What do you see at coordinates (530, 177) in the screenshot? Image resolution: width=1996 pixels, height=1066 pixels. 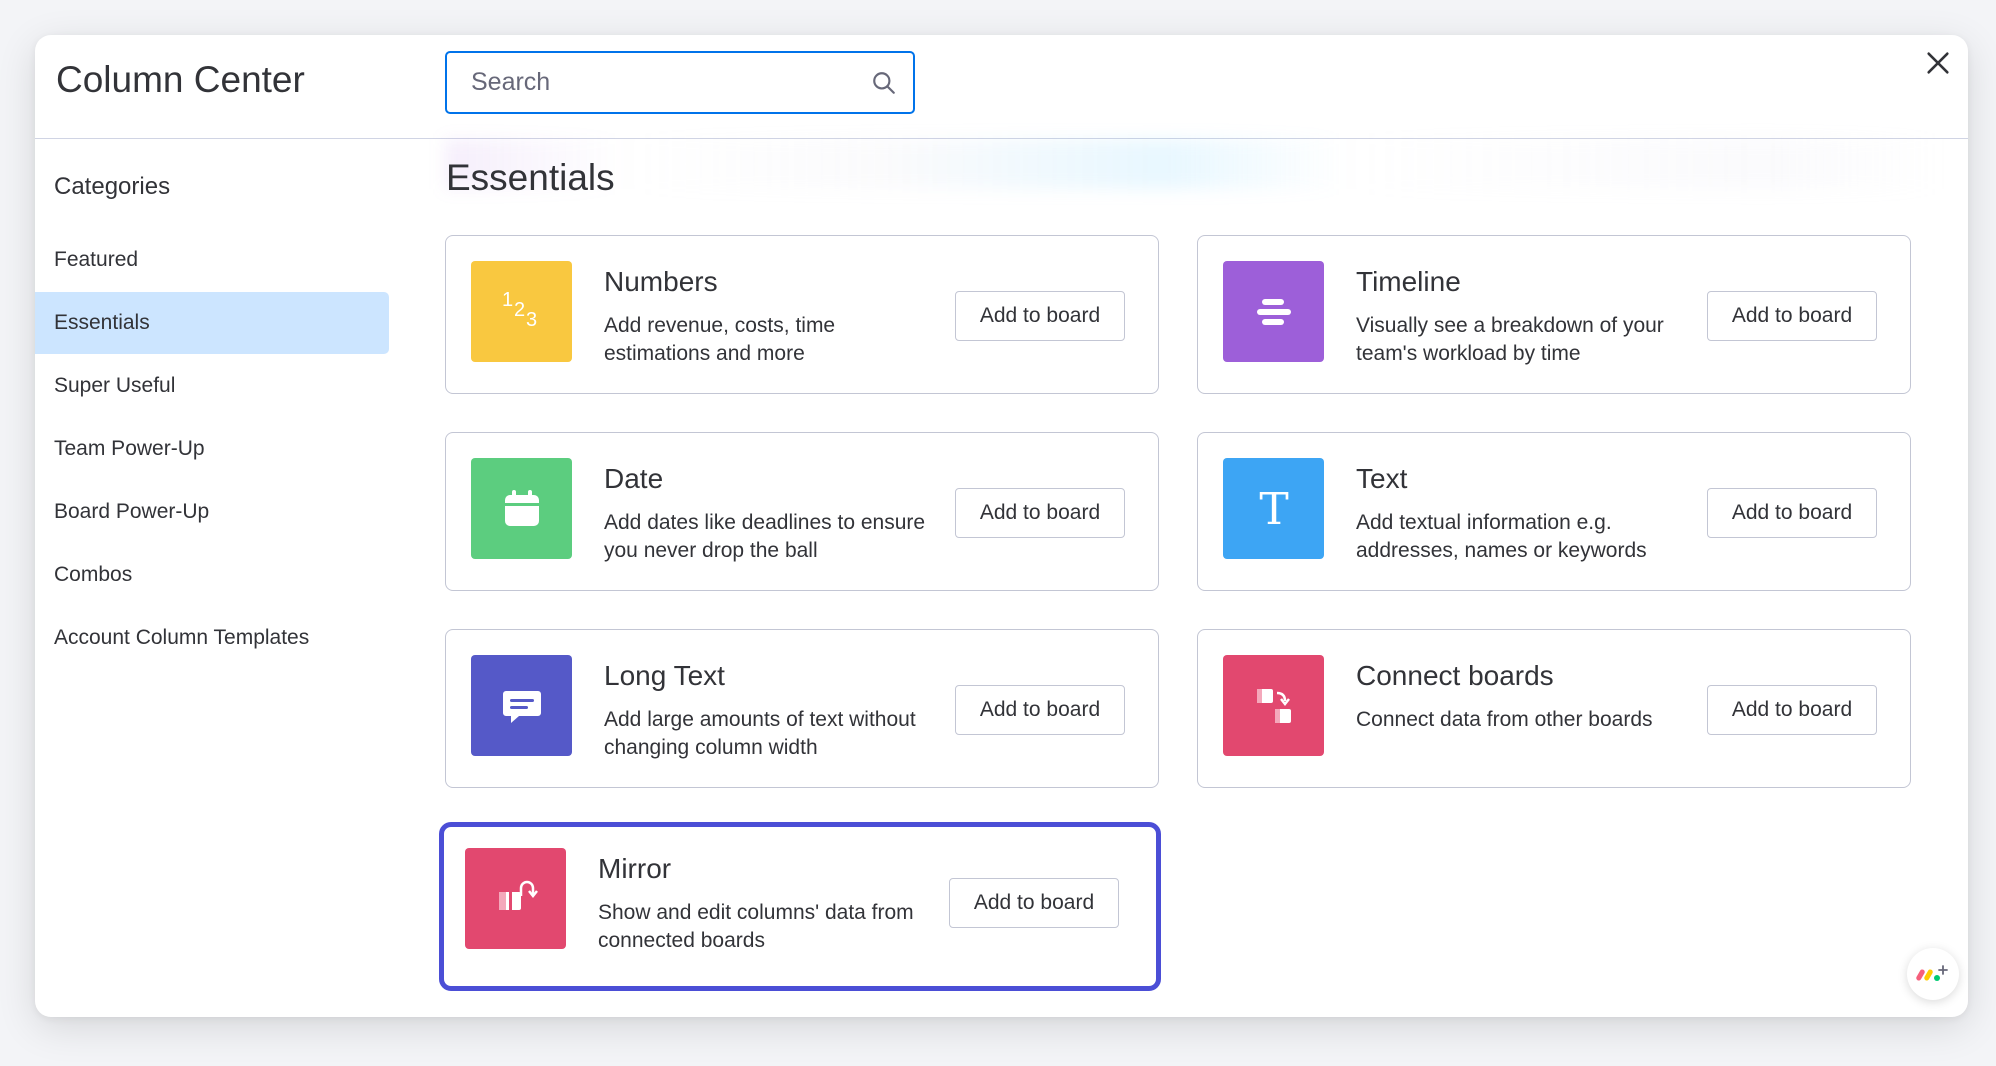 I see `section-title: Essentials` at bounding box center [530, 177].